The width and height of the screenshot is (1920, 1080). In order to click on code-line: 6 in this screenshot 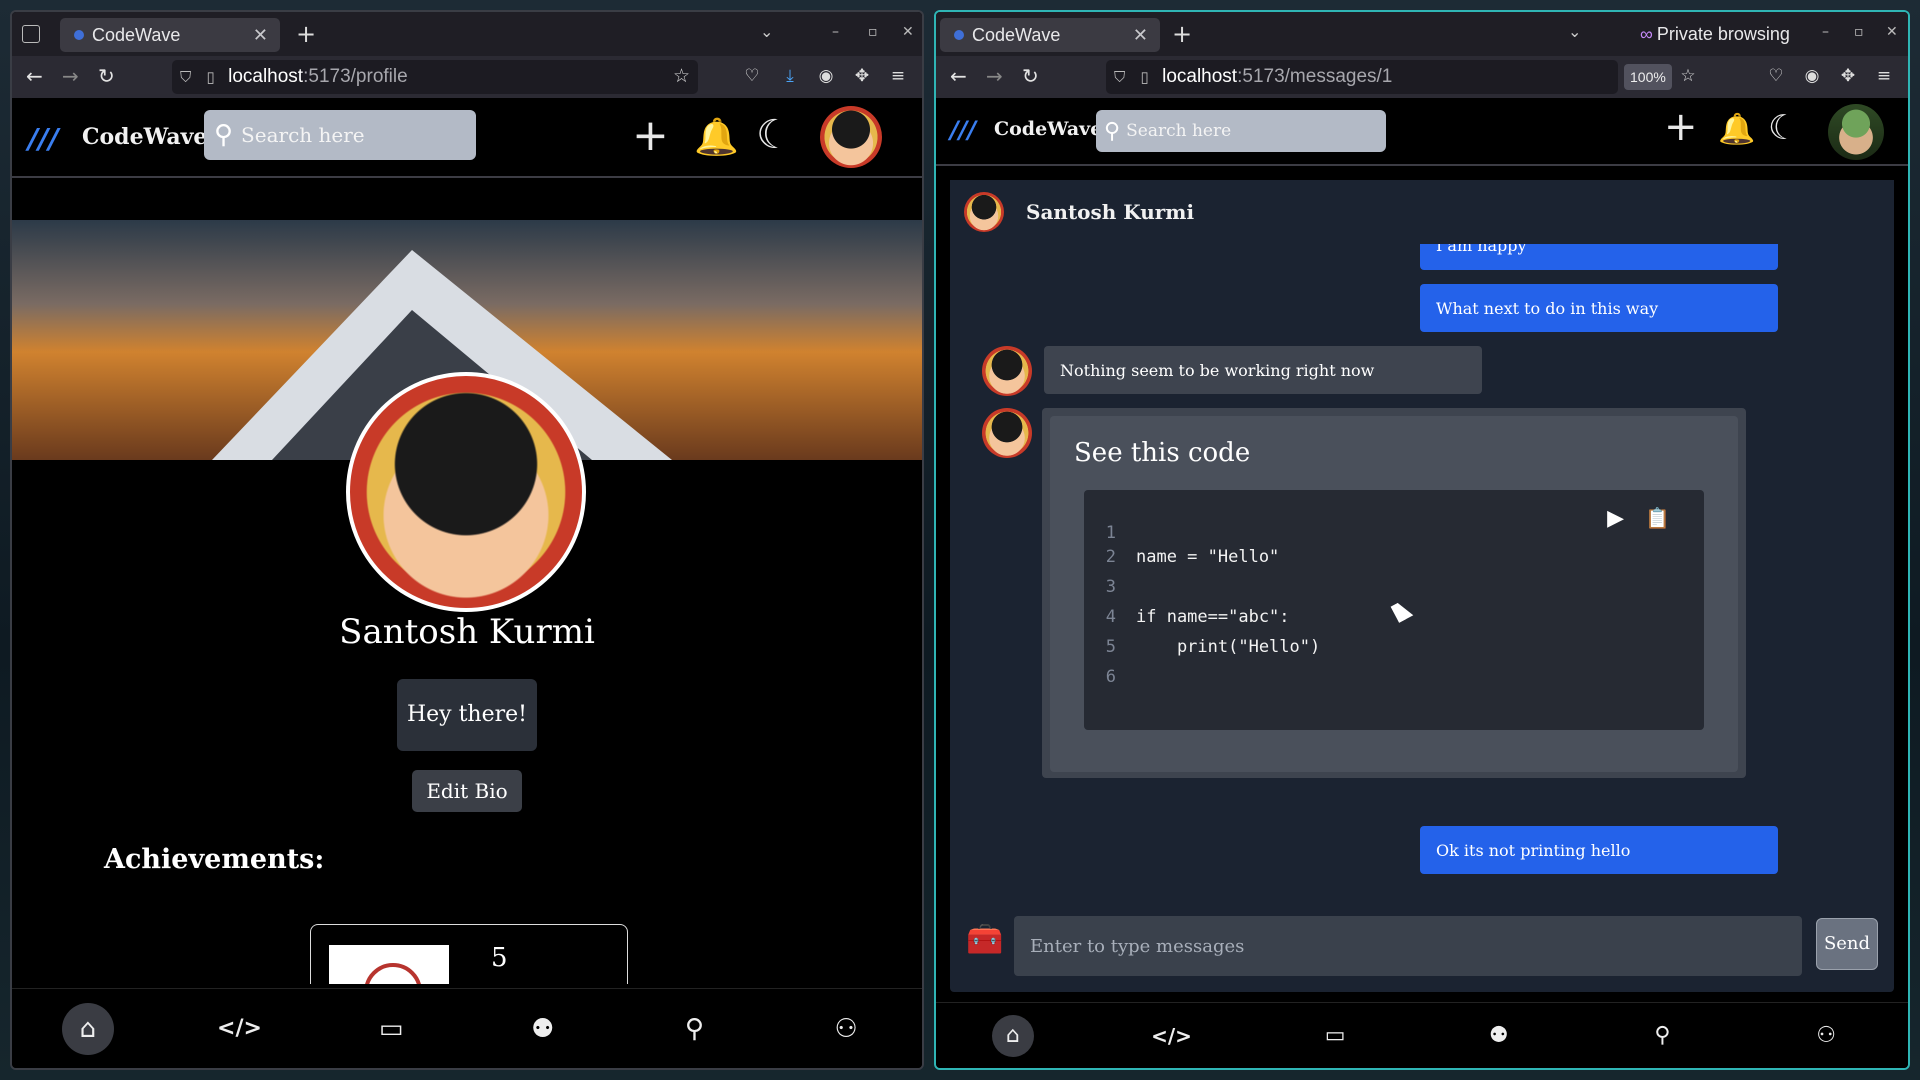, I will do `click(1110, 677)`.